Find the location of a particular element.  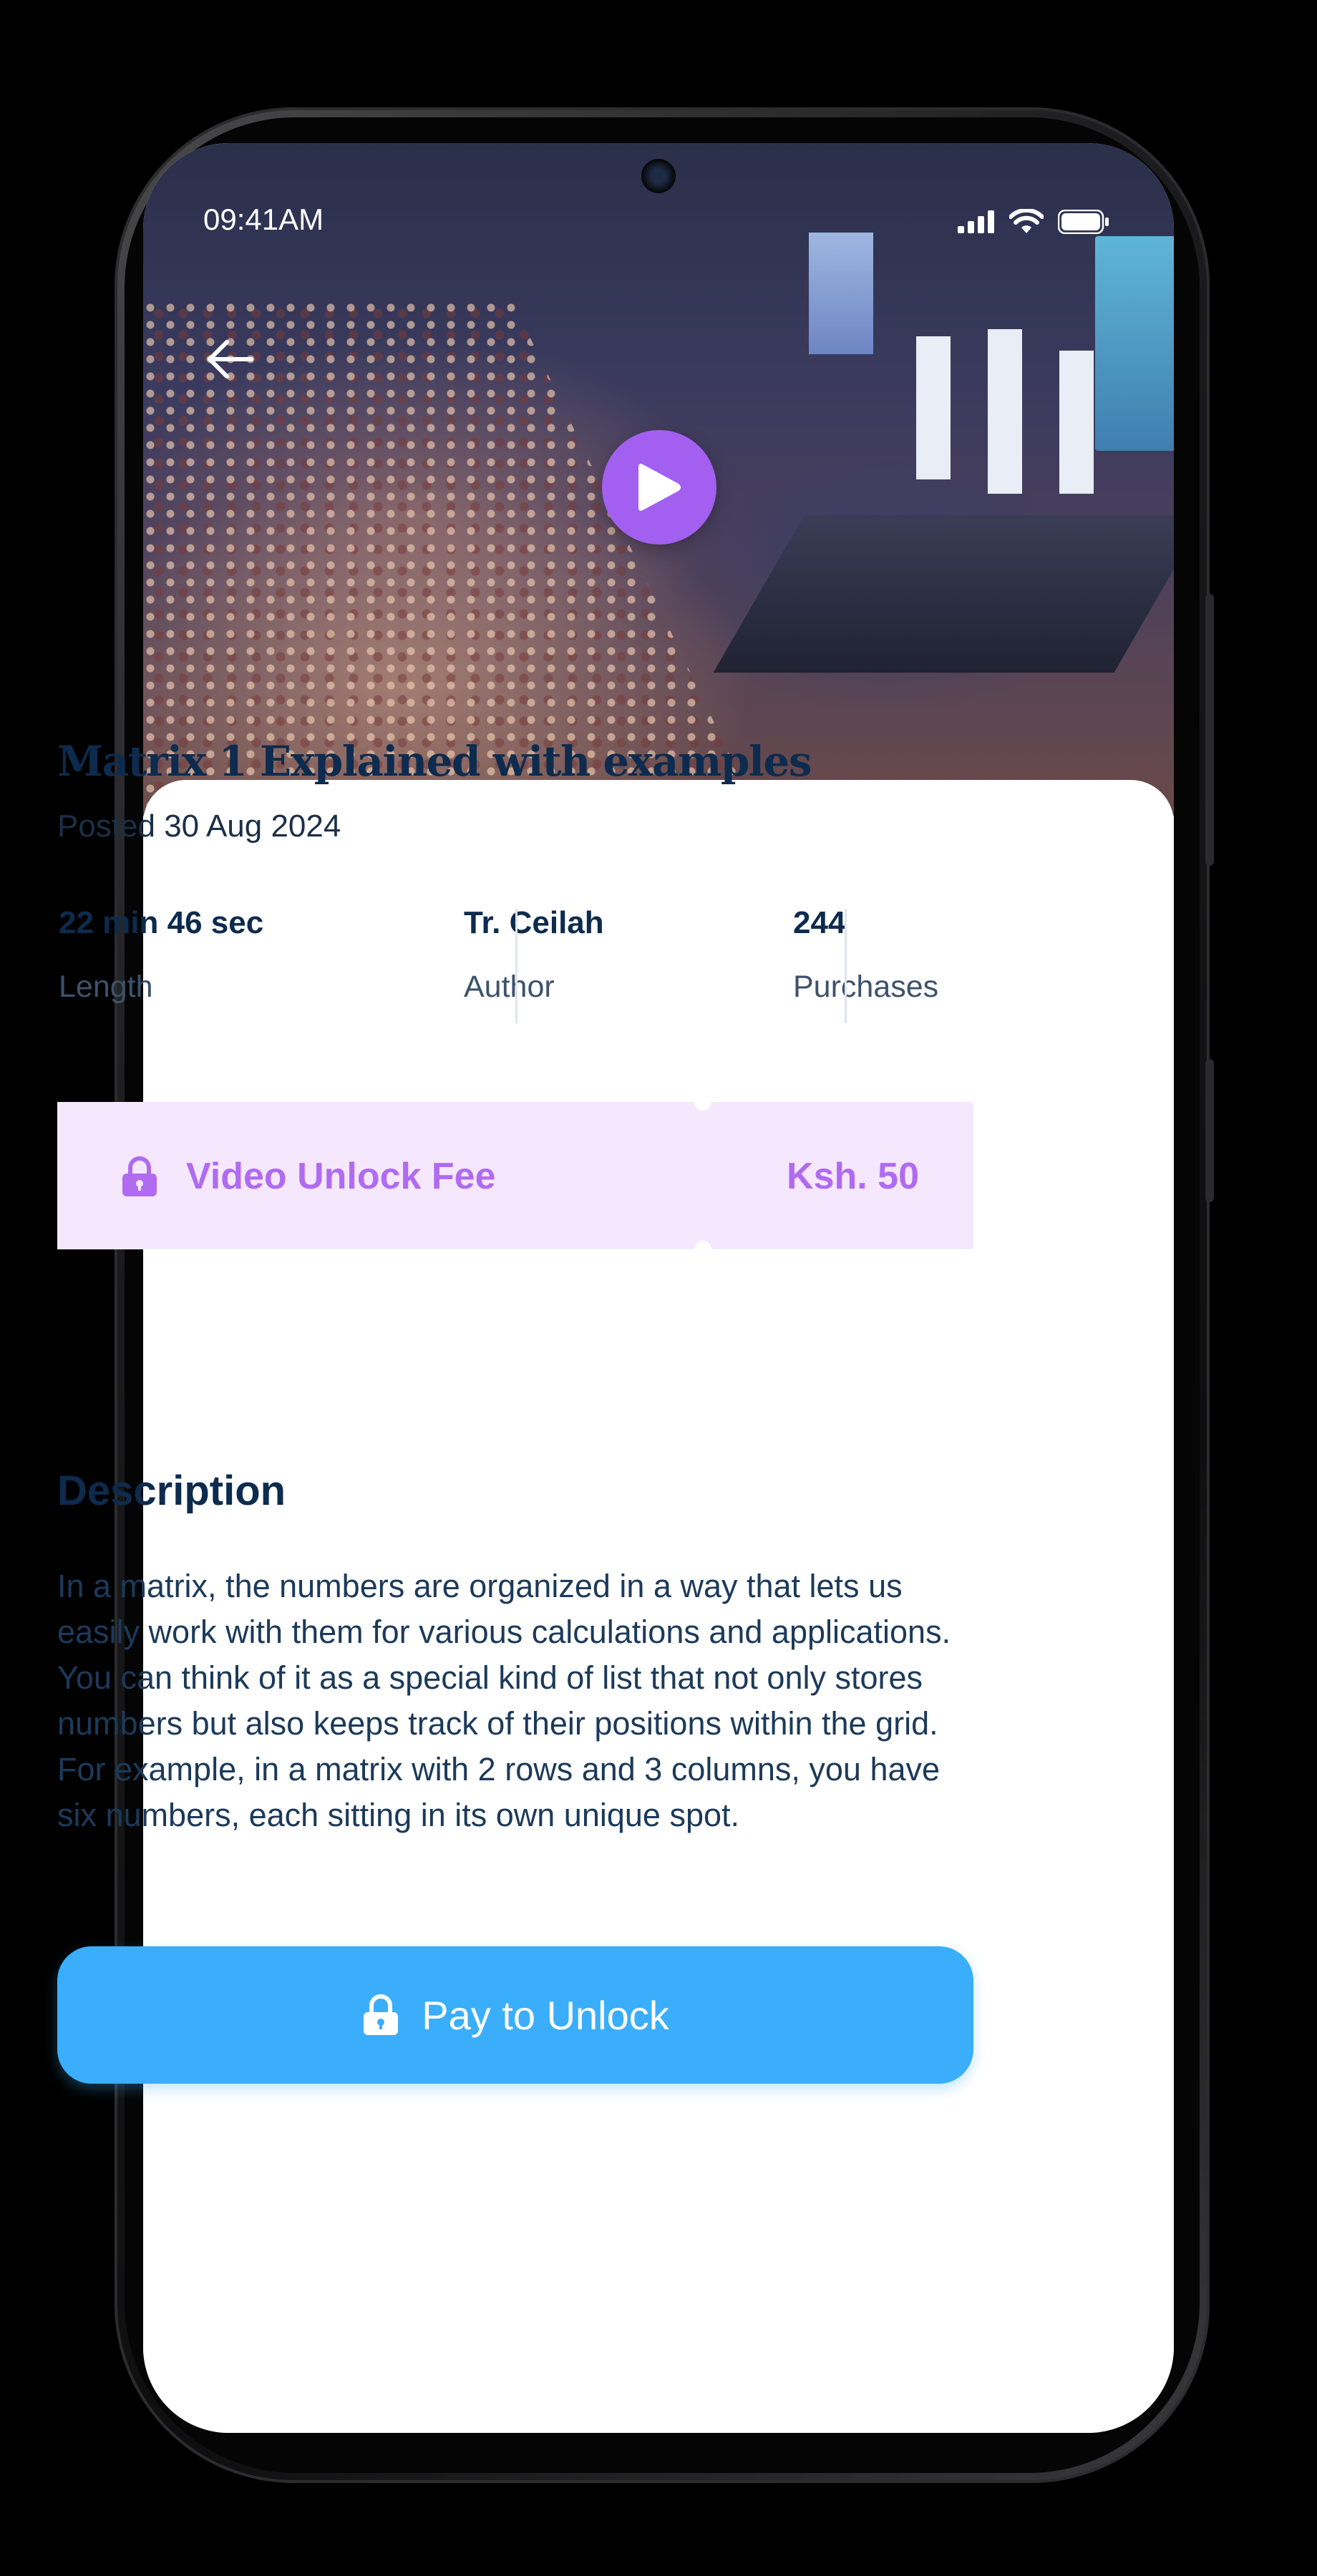

video-title: Matrix 1 Explained with examples is located at coordinates (434, 761).